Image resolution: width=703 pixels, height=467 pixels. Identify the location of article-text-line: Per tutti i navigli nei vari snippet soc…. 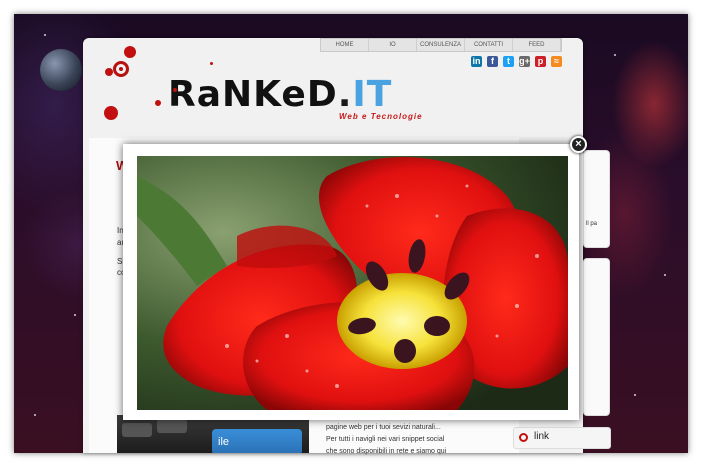
(385, 439).